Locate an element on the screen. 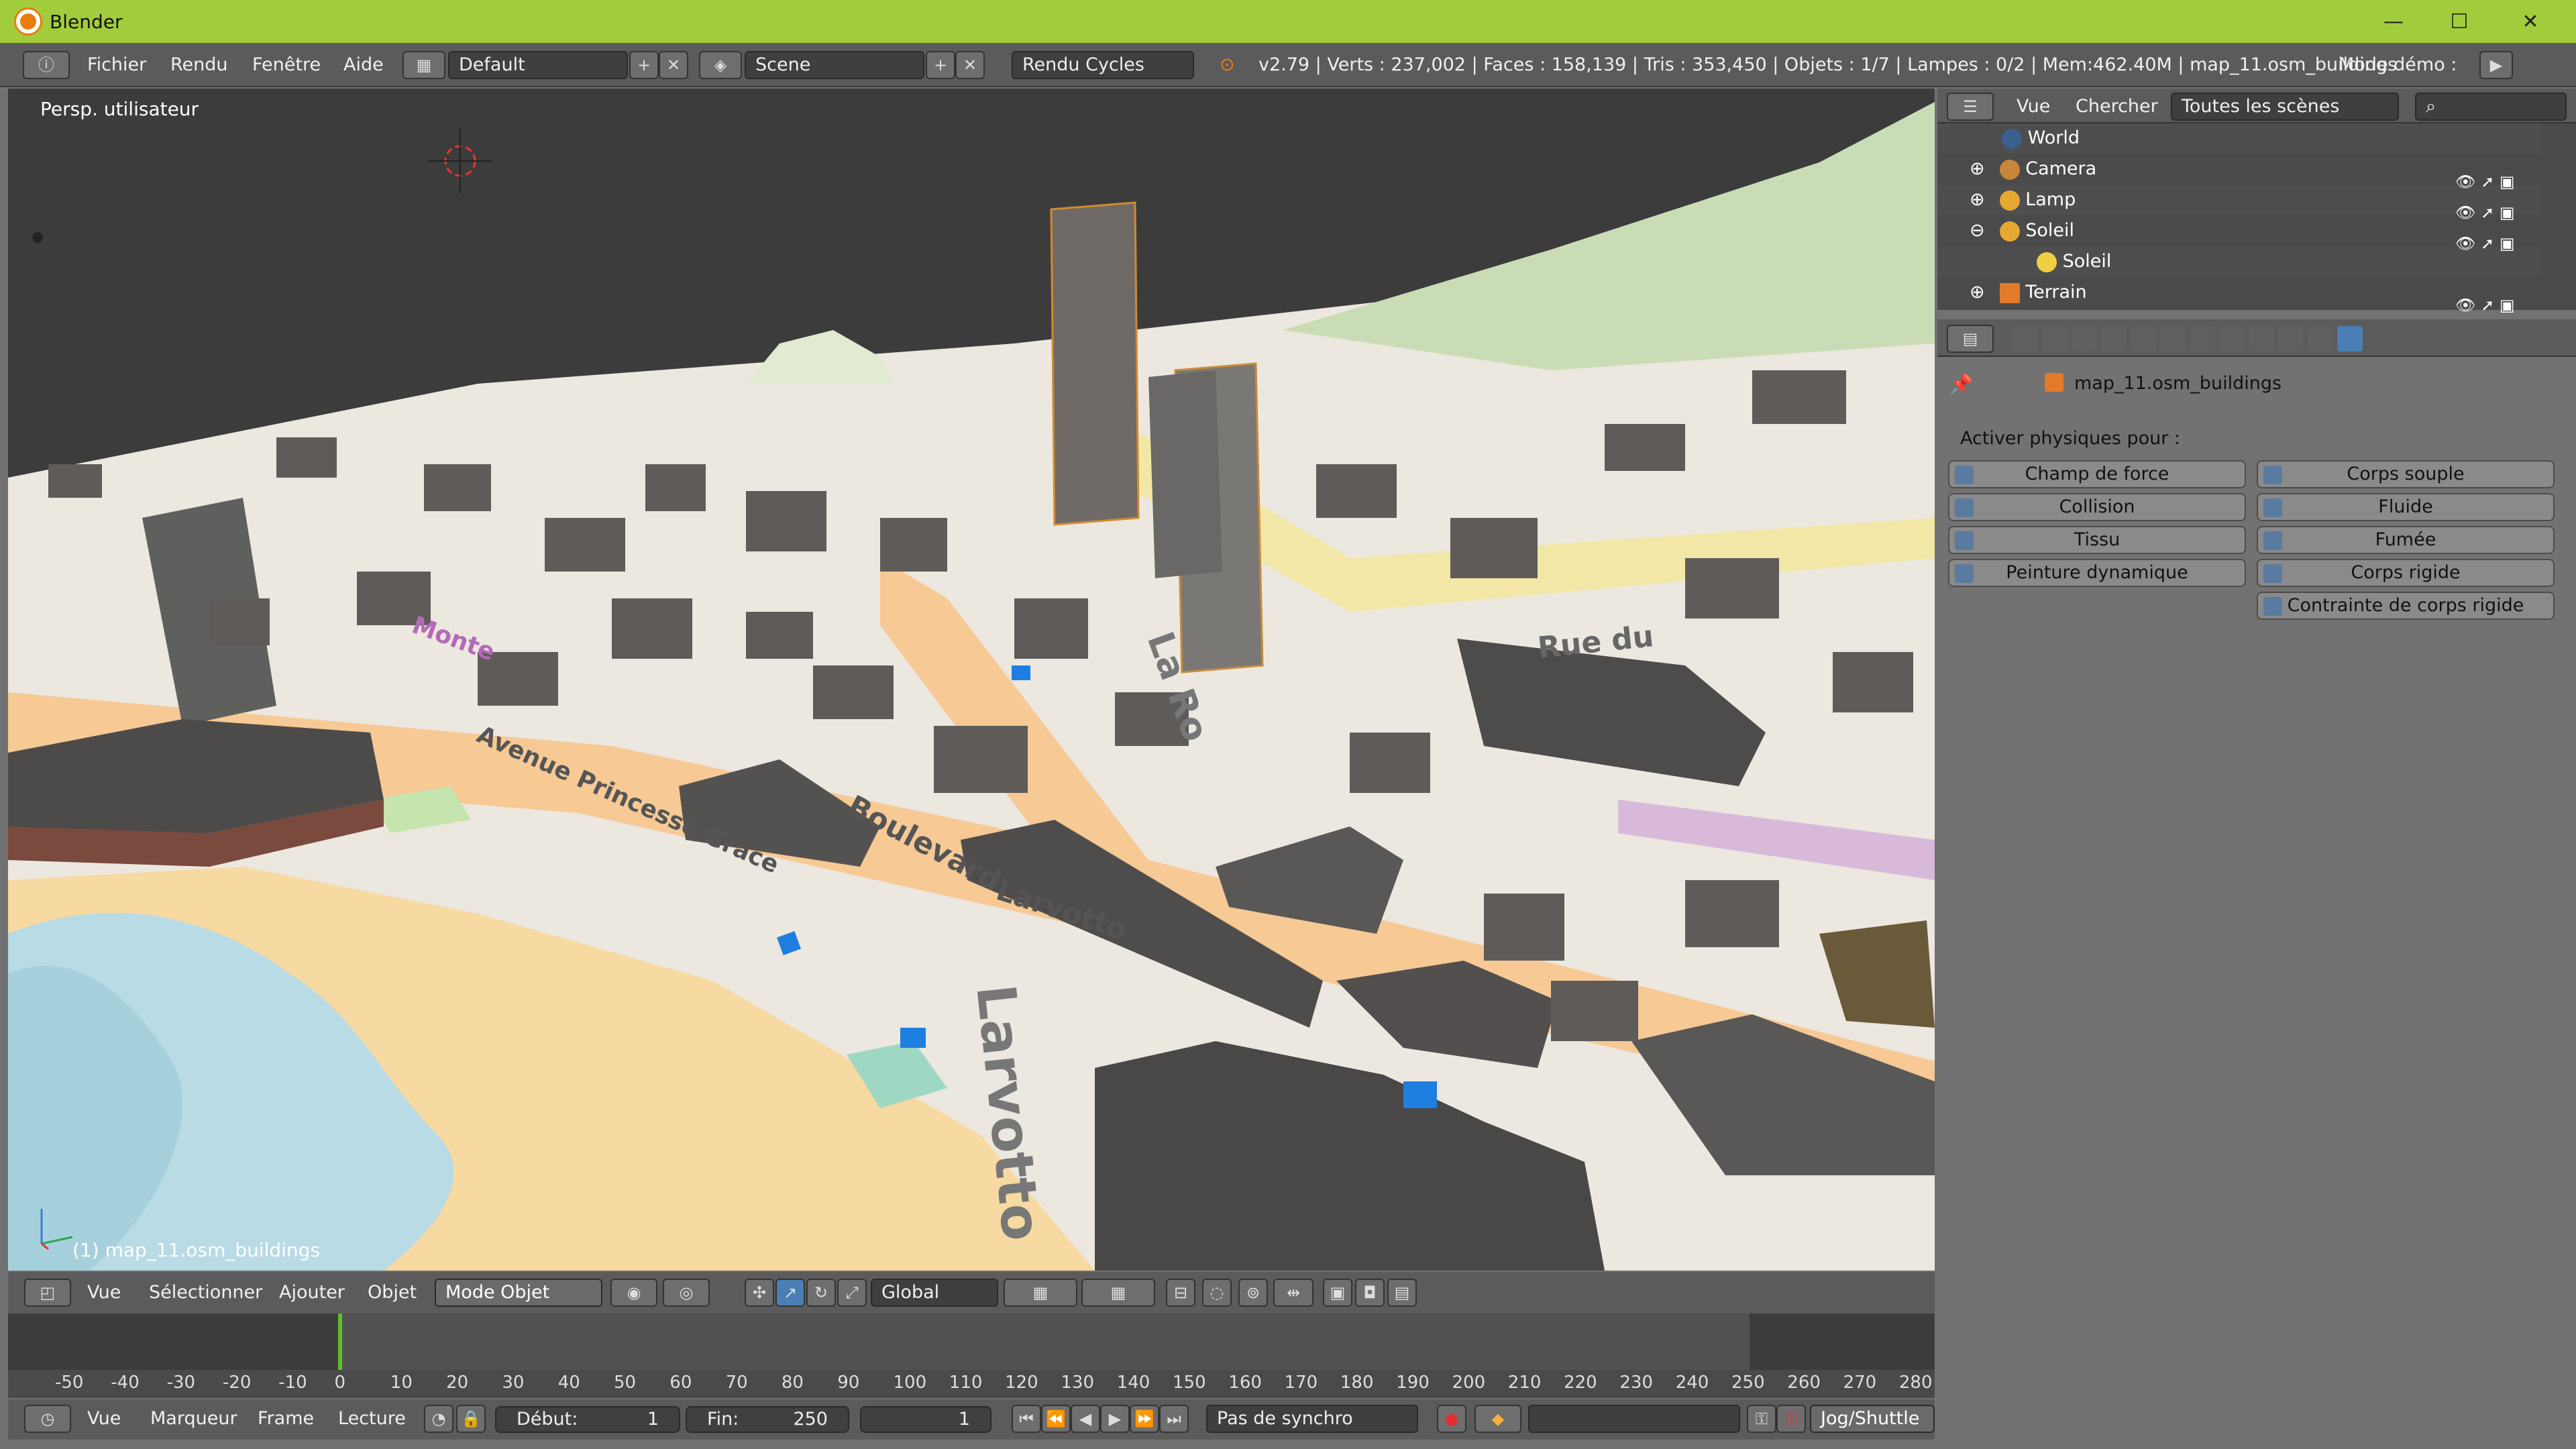 Image resolution: width=2576 pixels, height=1449 pixels. jump-start-icon: ⏮ is located at coordinates (1026, 1419).